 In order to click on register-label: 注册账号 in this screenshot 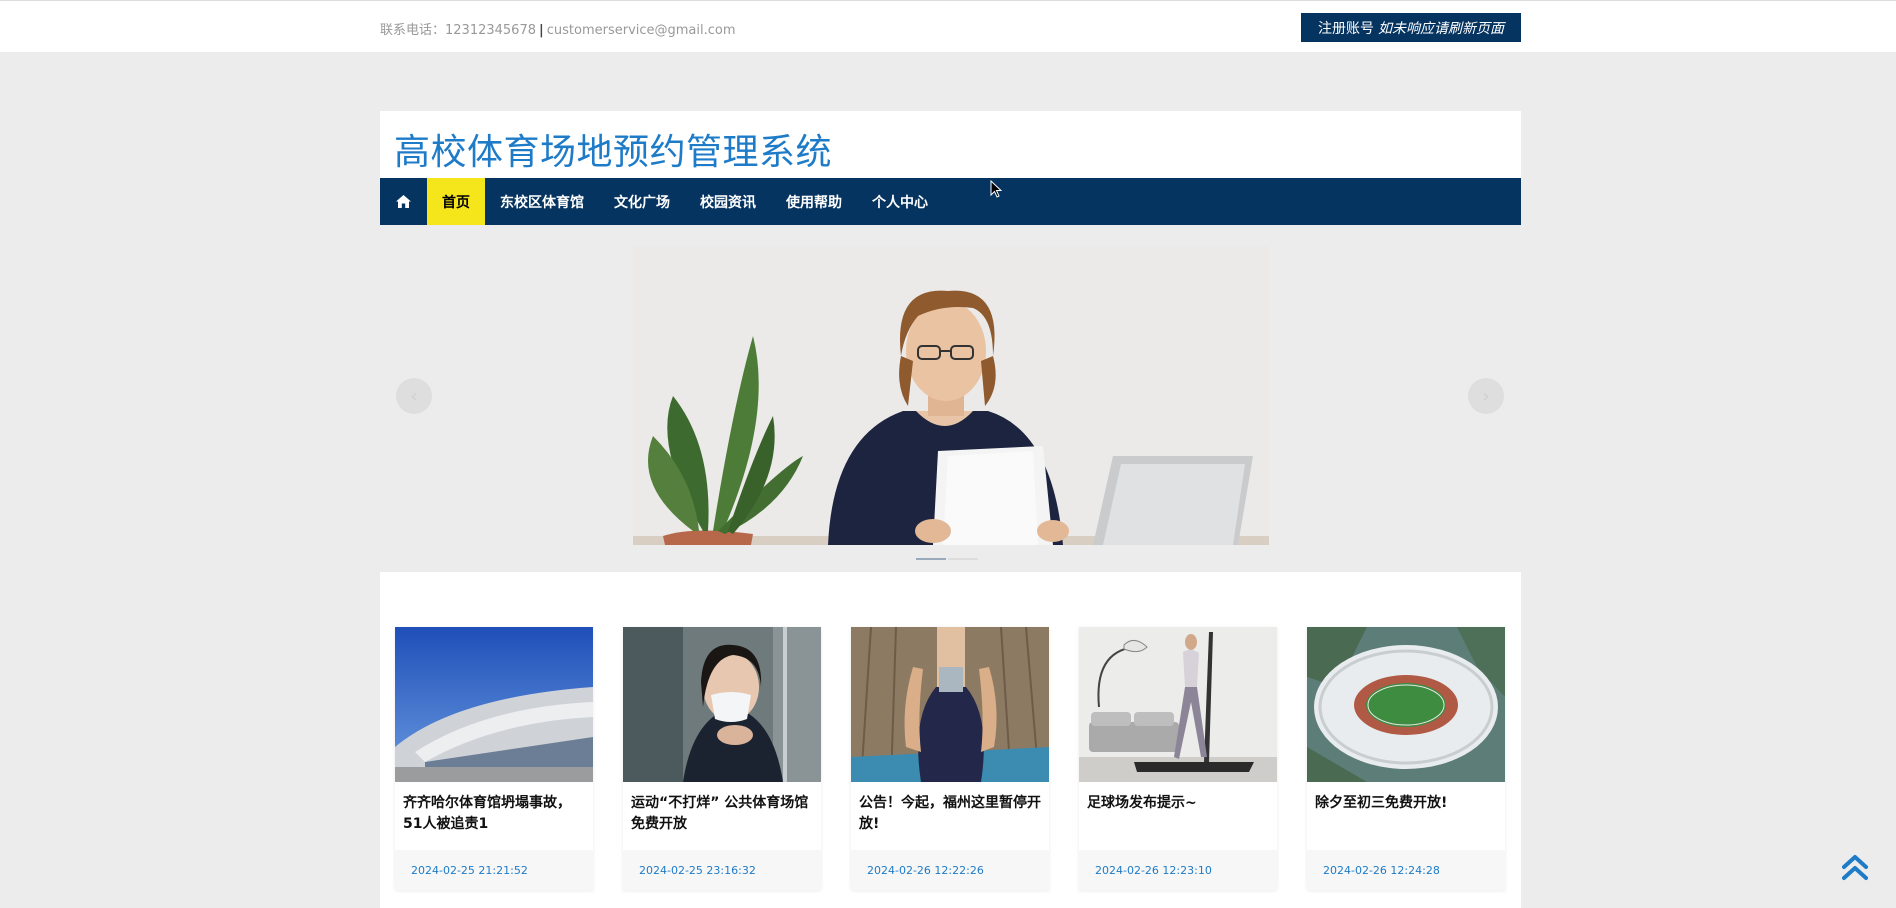, I will do `click(1346, 28)`.